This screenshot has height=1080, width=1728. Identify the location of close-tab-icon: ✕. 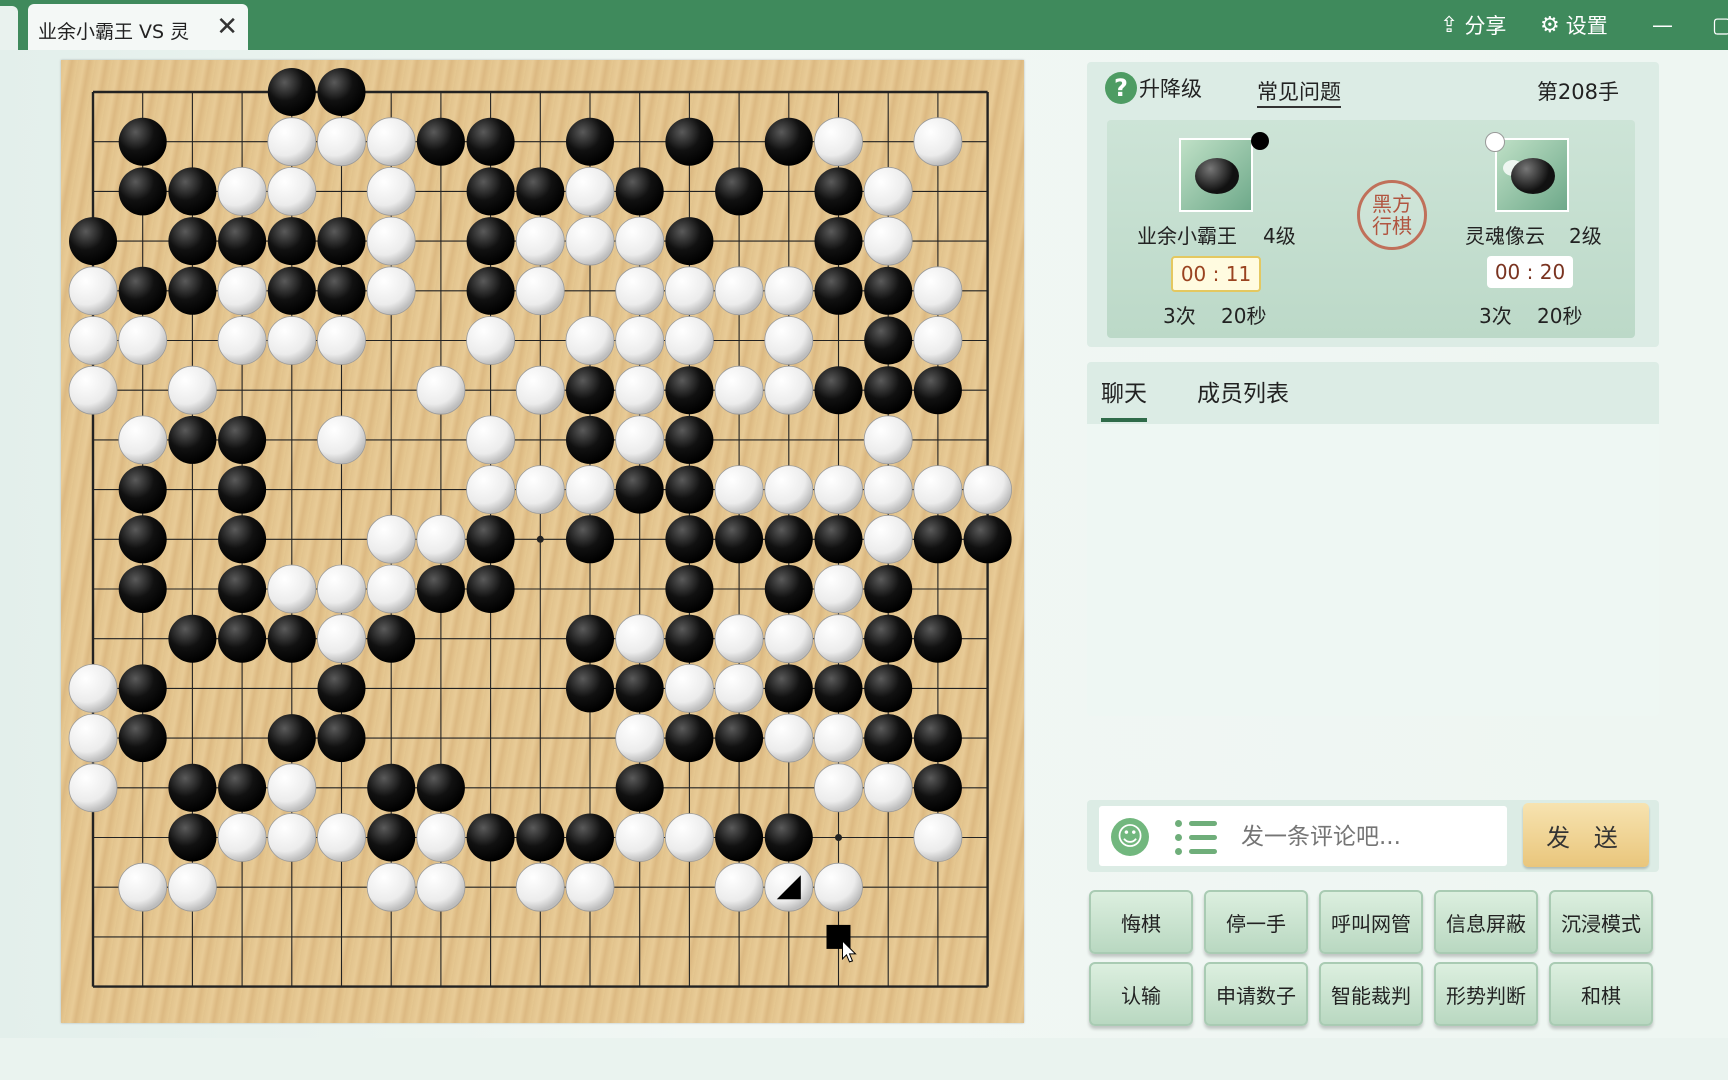
(227, 27).